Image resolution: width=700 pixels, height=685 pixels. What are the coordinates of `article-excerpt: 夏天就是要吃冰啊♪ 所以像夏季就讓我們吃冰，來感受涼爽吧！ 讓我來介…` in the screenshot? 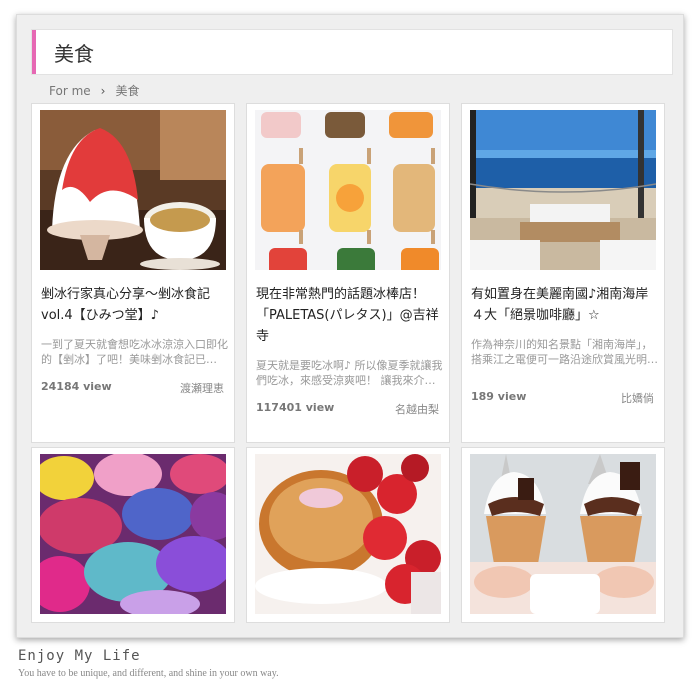 It's located at (349, 373).